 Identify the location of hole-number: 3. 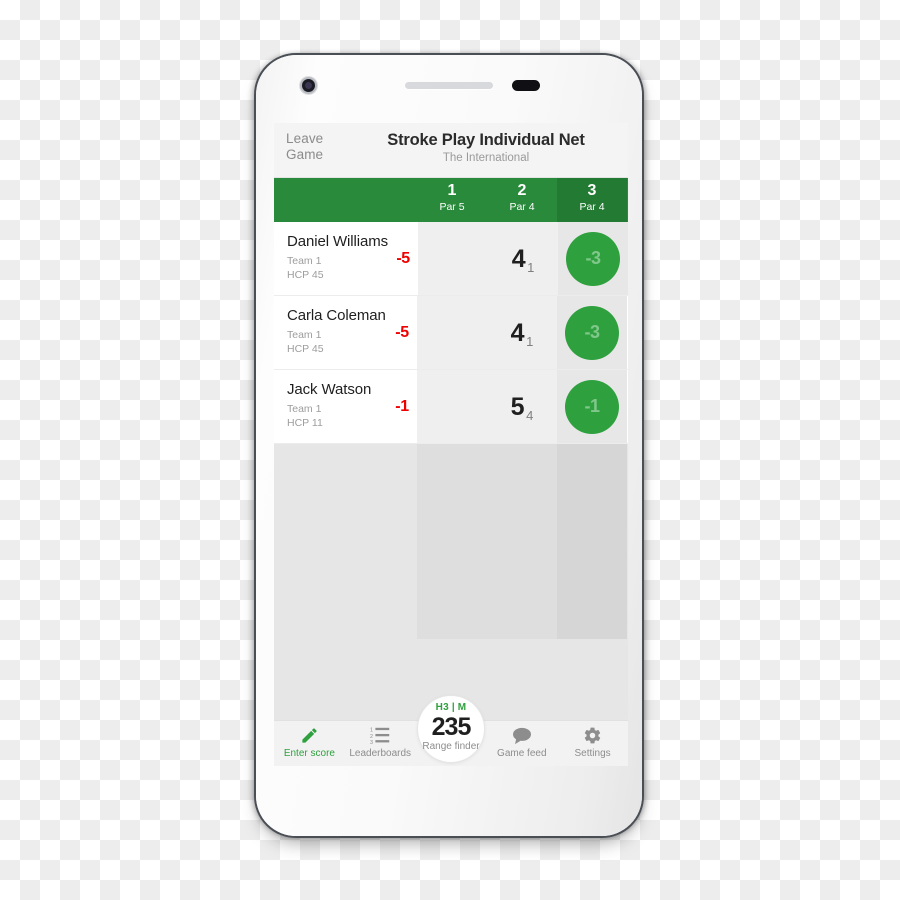
(592, 190).